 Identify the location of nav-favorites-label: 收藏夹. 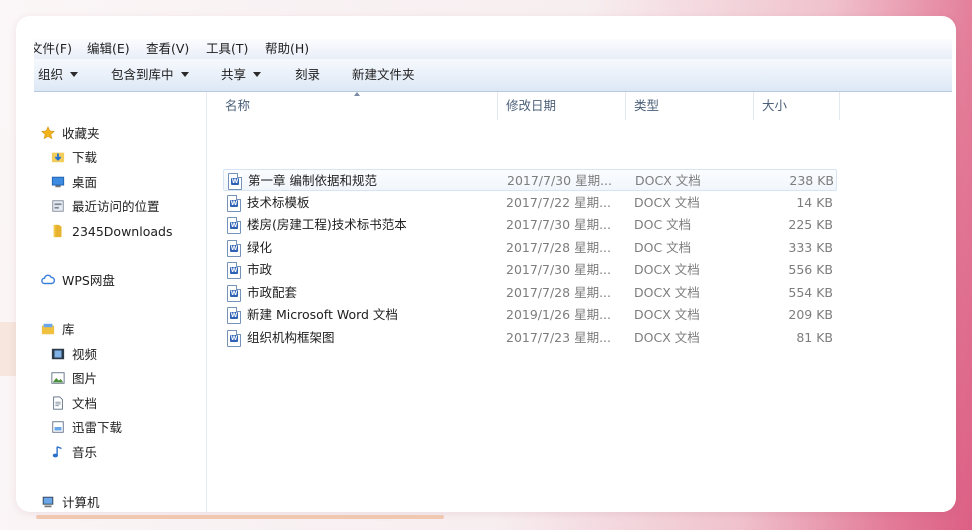
(81, 133).